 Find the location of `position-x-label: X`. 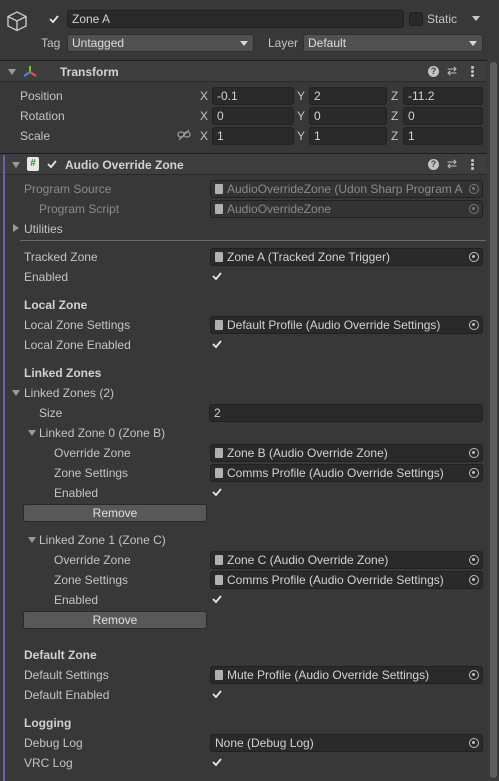

position-x-label: X is located at coordinates (204, 96).